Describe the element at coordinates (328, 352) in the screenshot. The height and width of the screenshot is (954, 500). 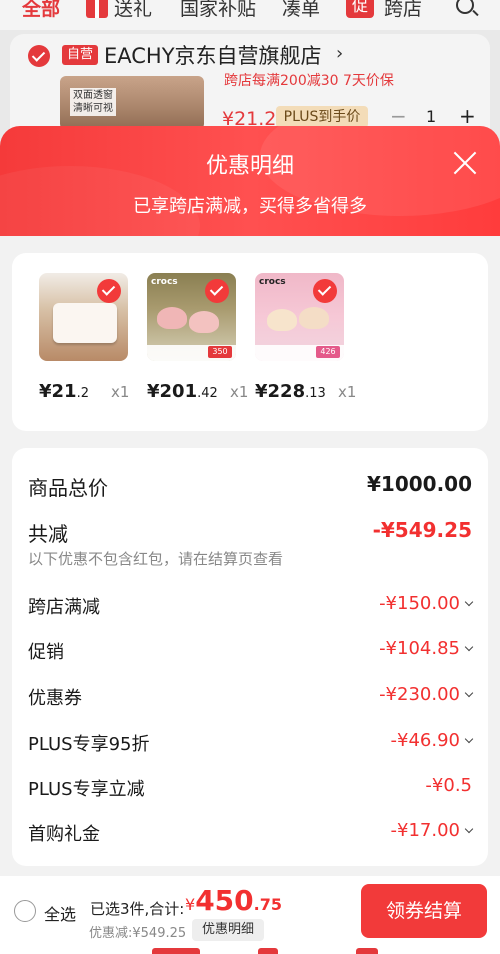
I see `price-badge: 426` at that location.